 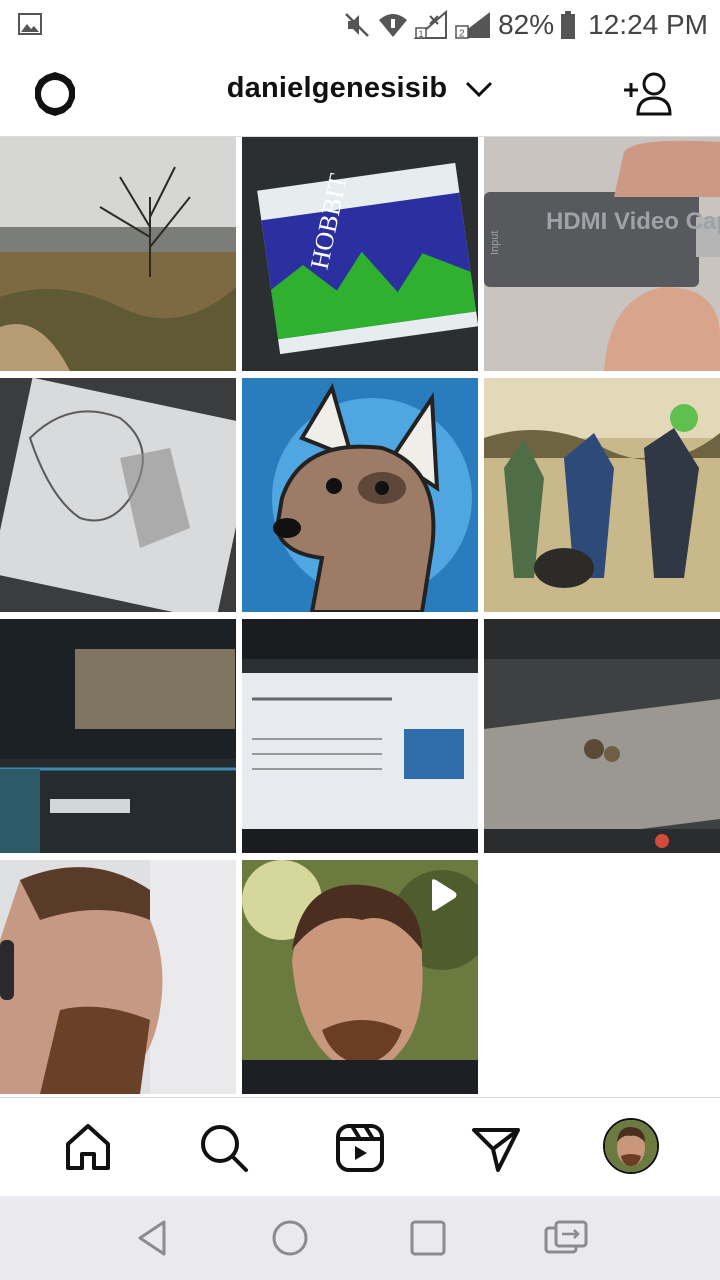 What do you see at coordinates (357, 25) in the screenshot?
I see `mute-icon` at bounding box center [357, 25].